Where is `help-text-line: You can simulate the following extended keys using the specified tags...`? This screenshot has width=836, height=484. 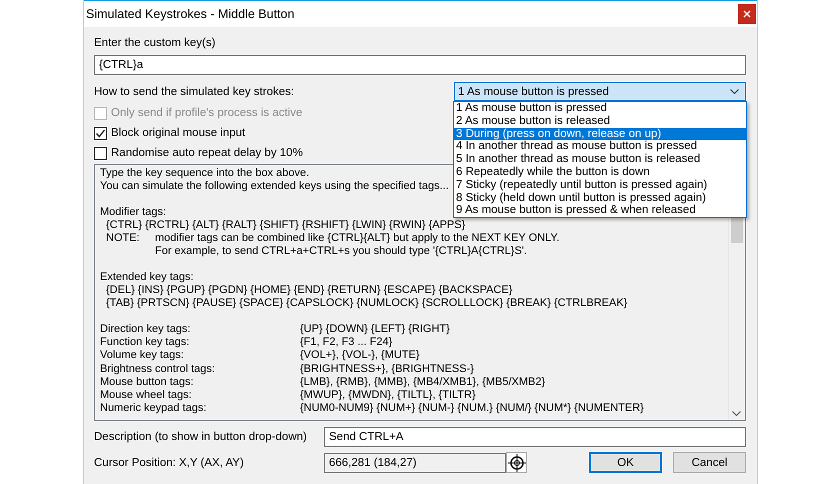 help-text-line: You can simulate the following extended keys using the specified tags... is located at coordinates (274, 186).